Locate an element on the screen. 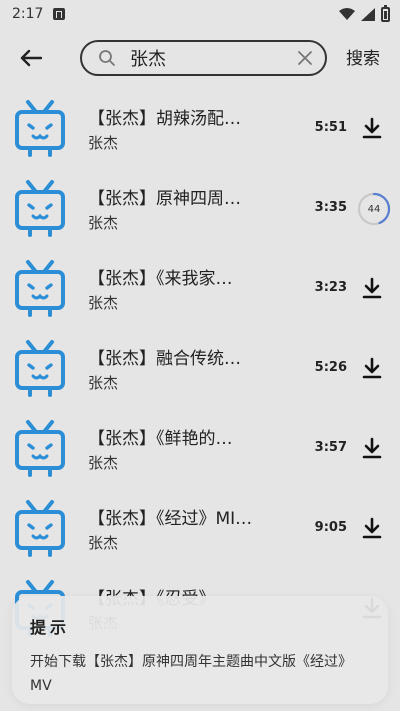 This screenshot has height=711, width=400. result-duration: 5:26 is located at coordinates (330, 367).